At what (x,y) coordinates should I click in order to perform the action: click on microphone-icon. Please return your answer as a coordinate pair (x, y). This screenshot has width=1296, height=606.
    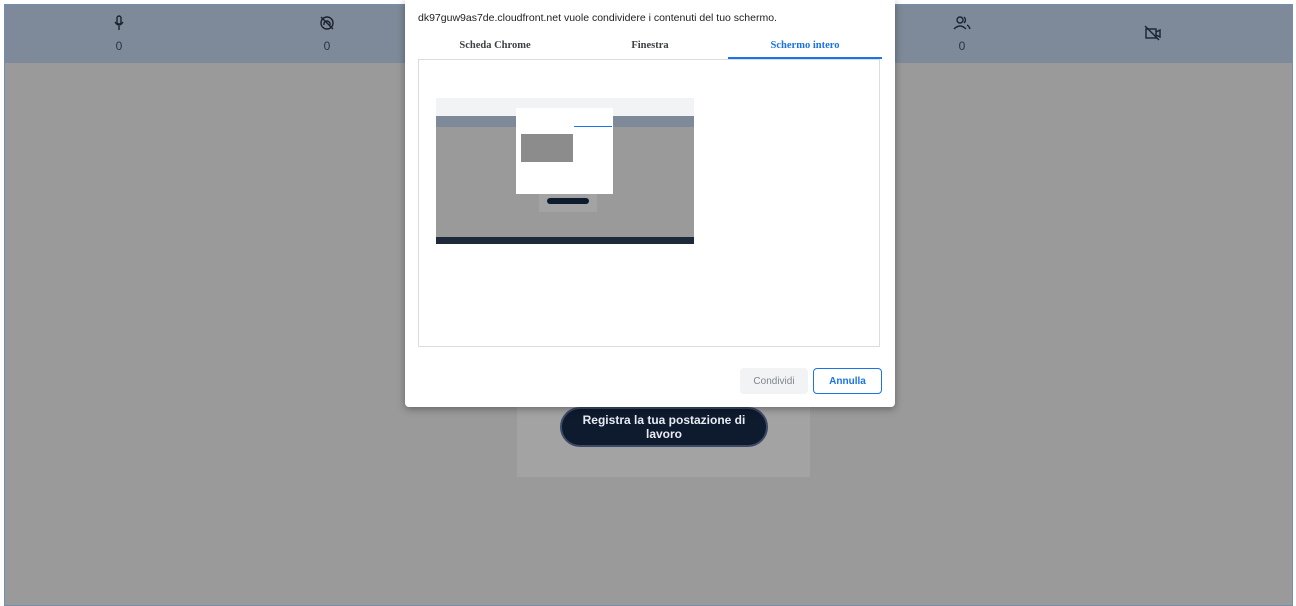
    Looking at the image, I should click on (119, 22).